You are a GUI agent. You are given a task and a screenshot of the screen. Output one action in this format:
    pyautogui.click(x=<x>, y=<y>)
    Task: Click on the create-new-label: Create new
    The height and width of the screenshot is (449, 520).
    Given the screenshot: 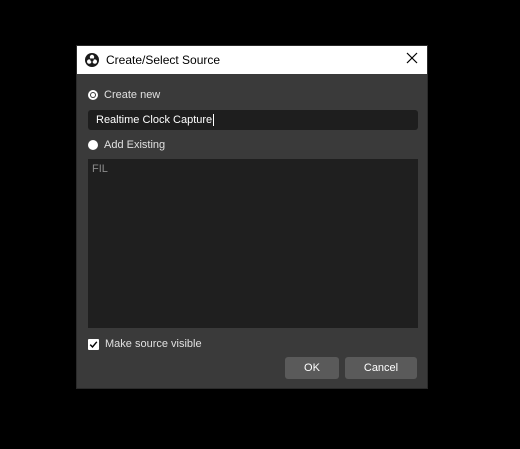 What is the action you would take?
    pyautogui.click(x=132, y=95)
    